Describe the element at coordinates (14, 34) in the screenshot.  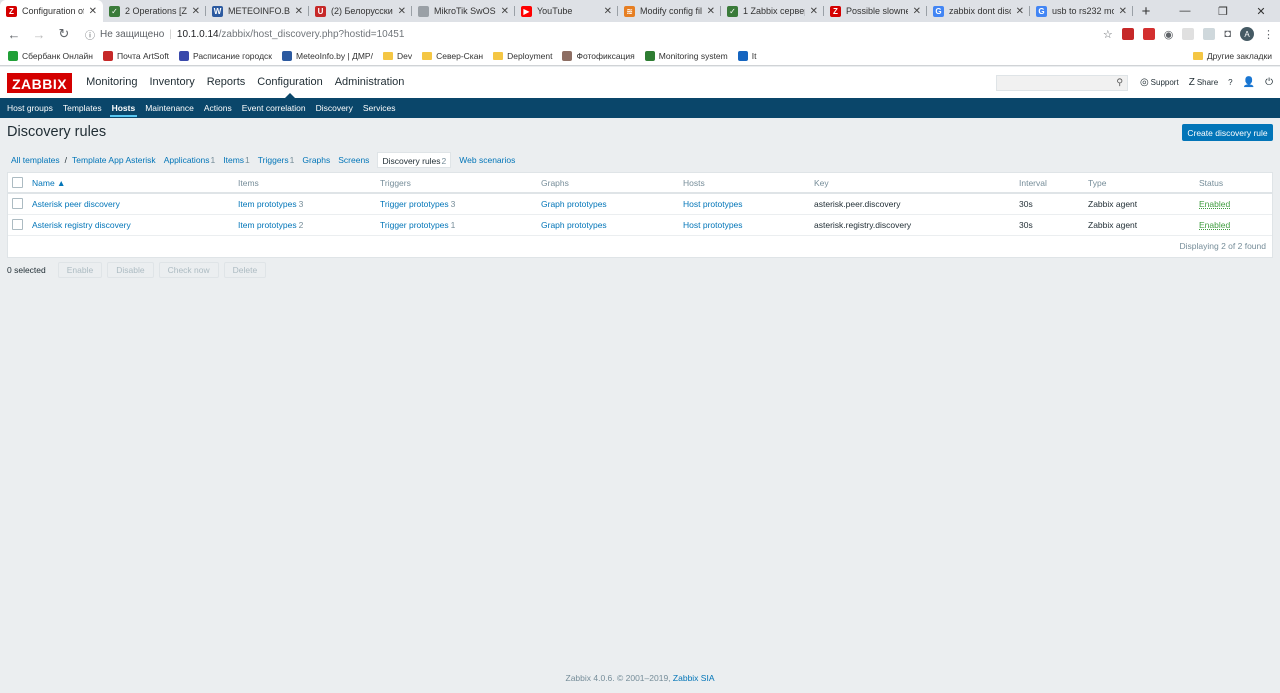
I see `back-icon: ←` at that location.